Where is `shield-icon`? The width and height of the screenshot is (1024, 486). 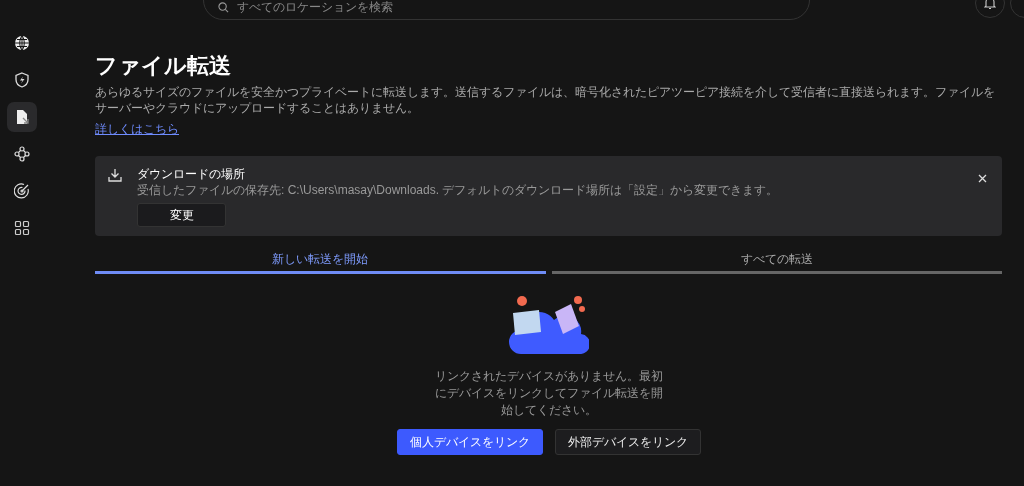 shield-icon is located at coordinates (22, 80).